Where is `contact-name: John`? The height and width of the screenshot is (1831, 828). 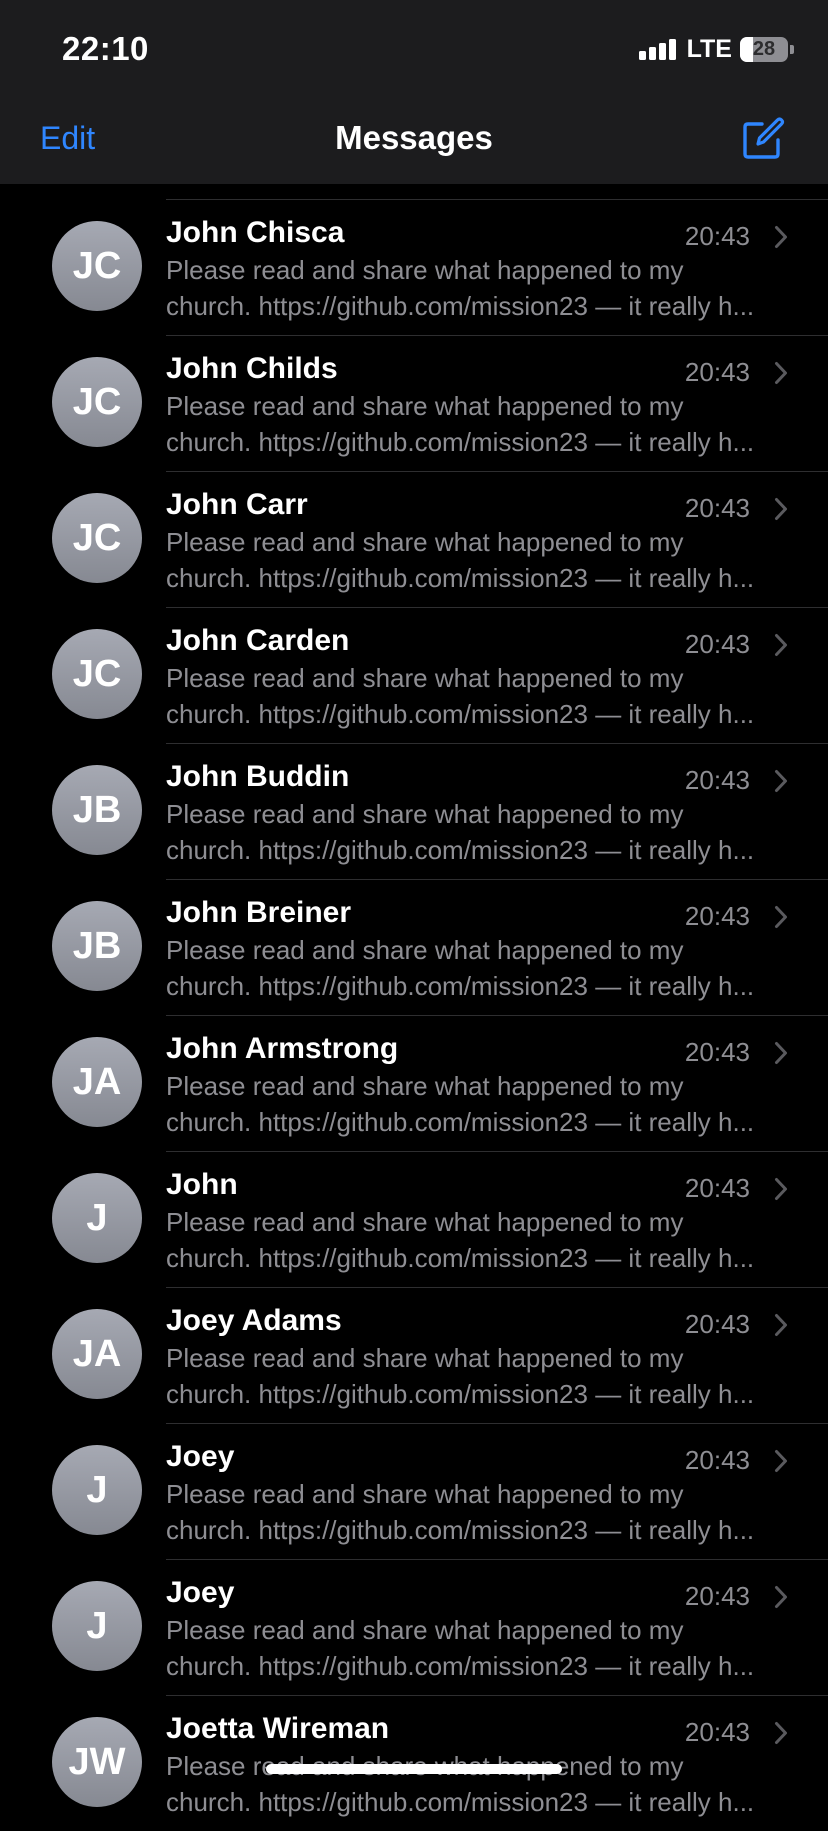
contact-name: John is located at coordinates (202, 1184).